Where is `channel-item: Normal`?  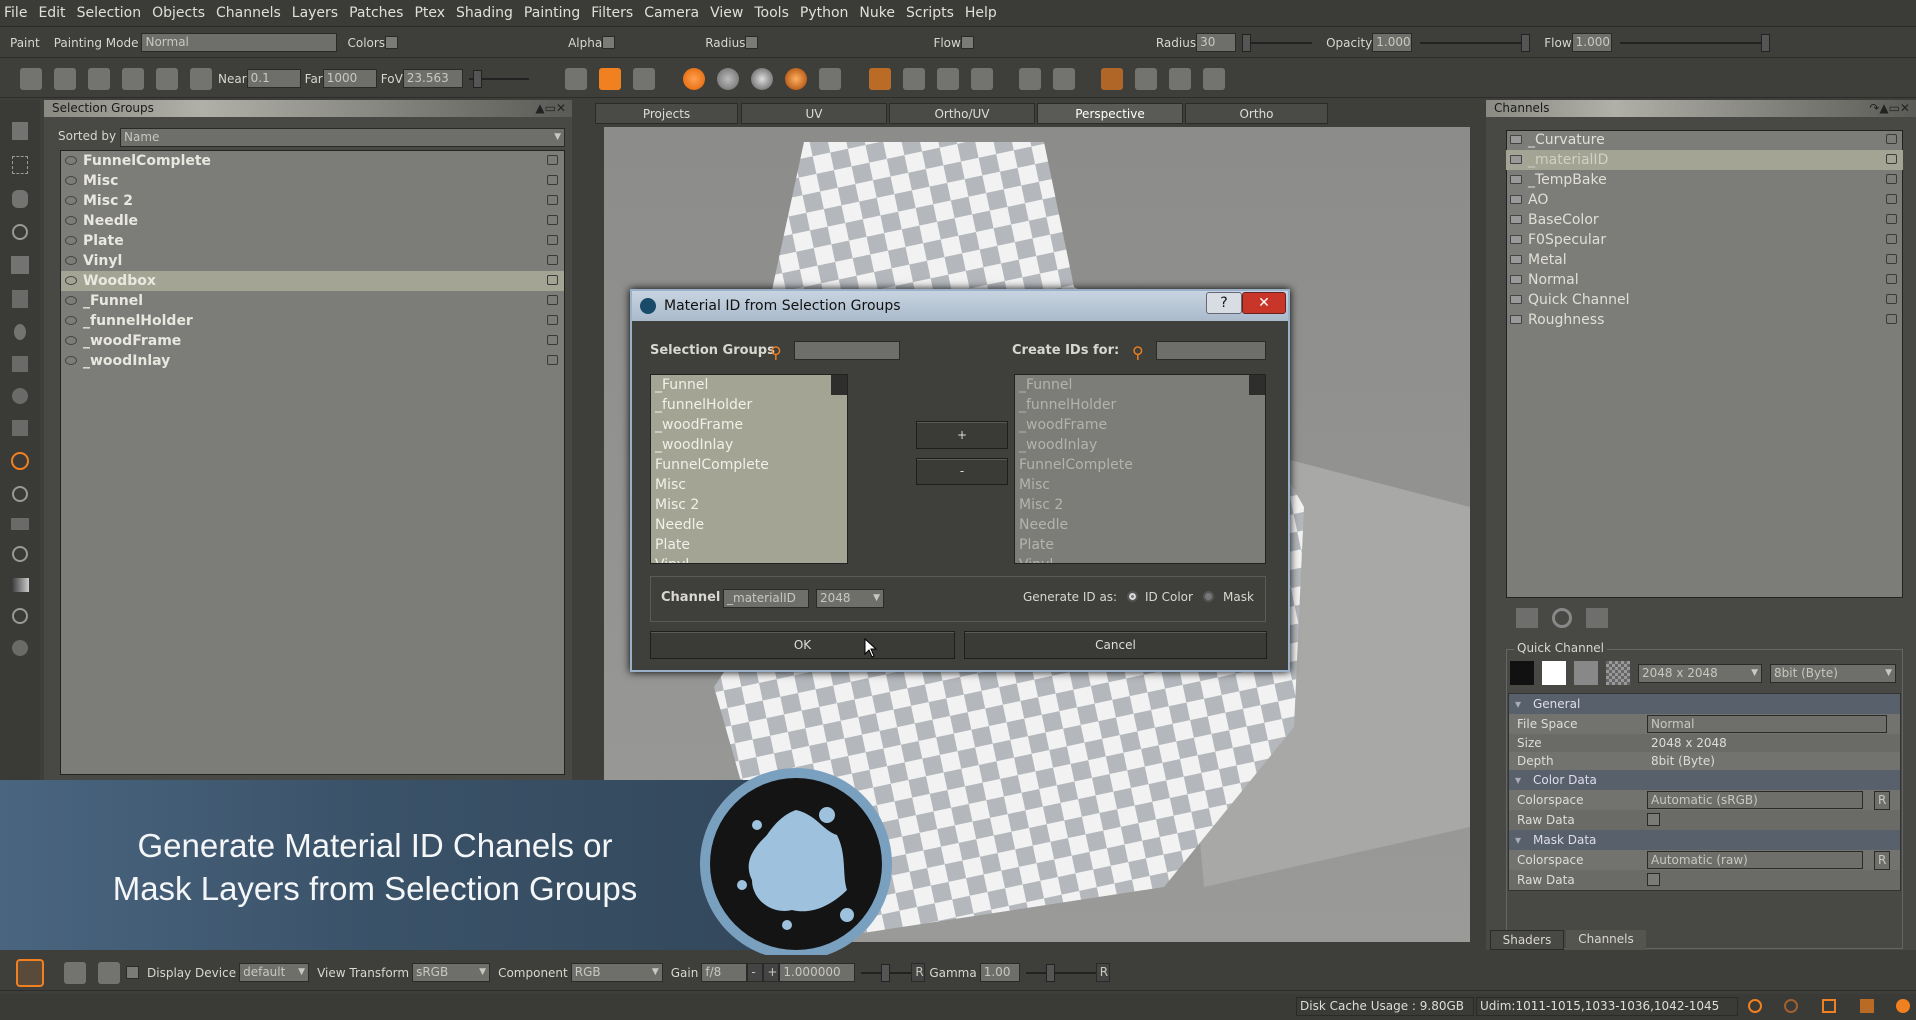
channel-item: Normal is located at coordinates (1704, 280).